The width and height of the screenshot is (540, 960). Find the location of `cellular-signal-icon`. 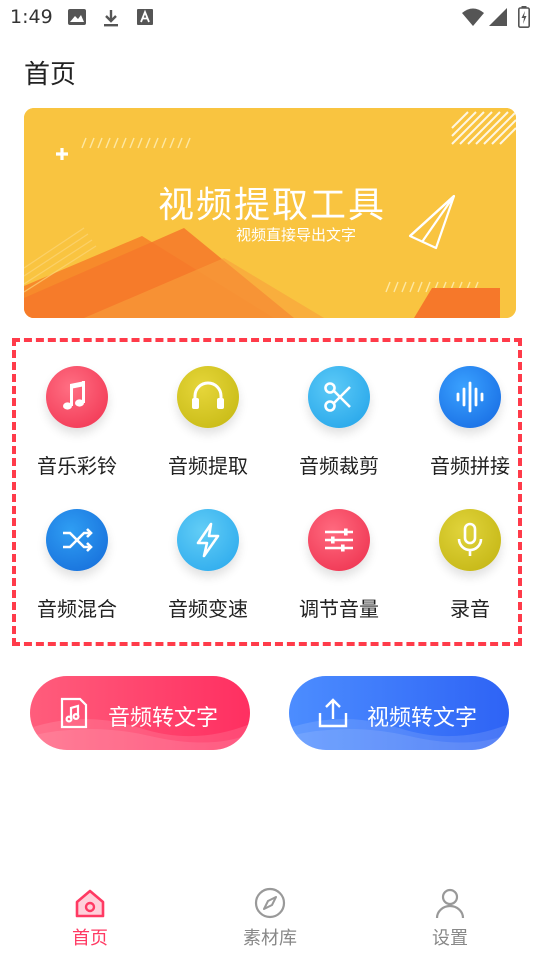

cellular-signal-icon is located at coordinates (498, 17).